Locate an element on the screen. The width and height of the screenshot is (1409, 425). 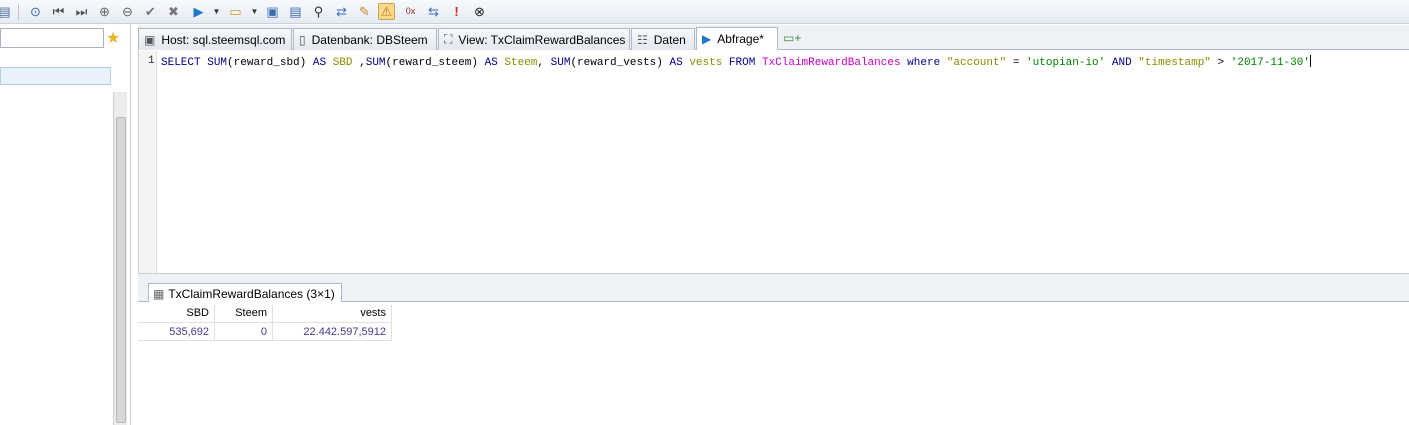
column-header-vests: vests is located at coordinates (332, 314).